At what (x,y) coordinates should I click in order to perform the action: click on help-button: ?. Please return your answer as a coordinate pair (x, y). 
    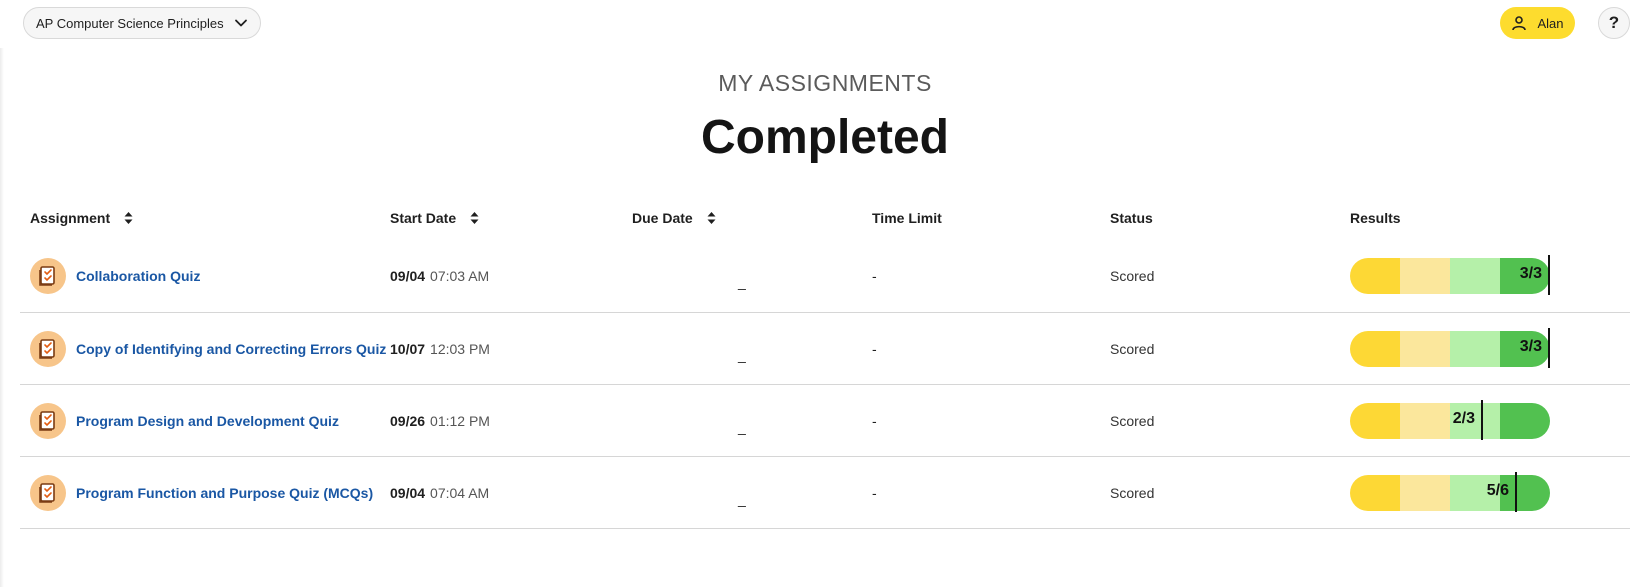
    Looking at the image, I should click on (1614, 23).